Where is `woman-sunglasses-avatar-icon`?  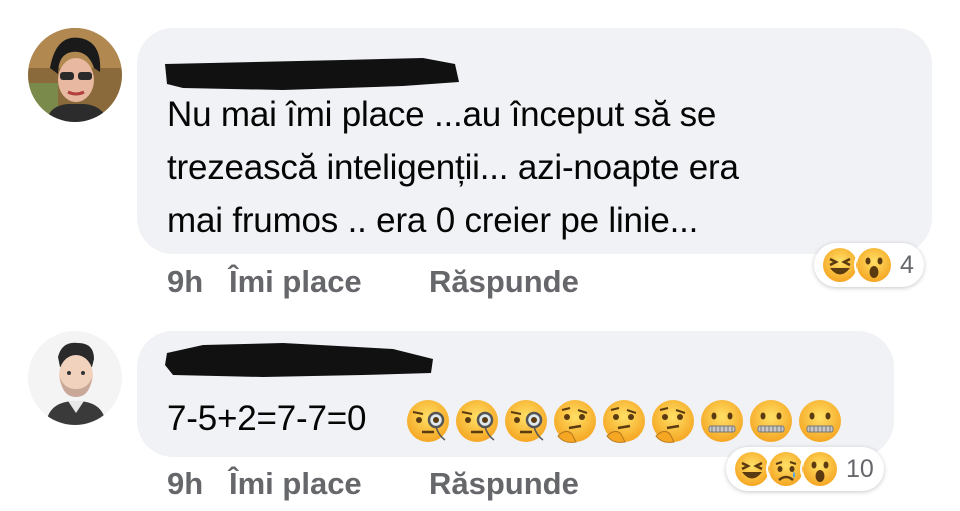 woman-sunglasses-avatar-icon is located at coordinates (75, 75).